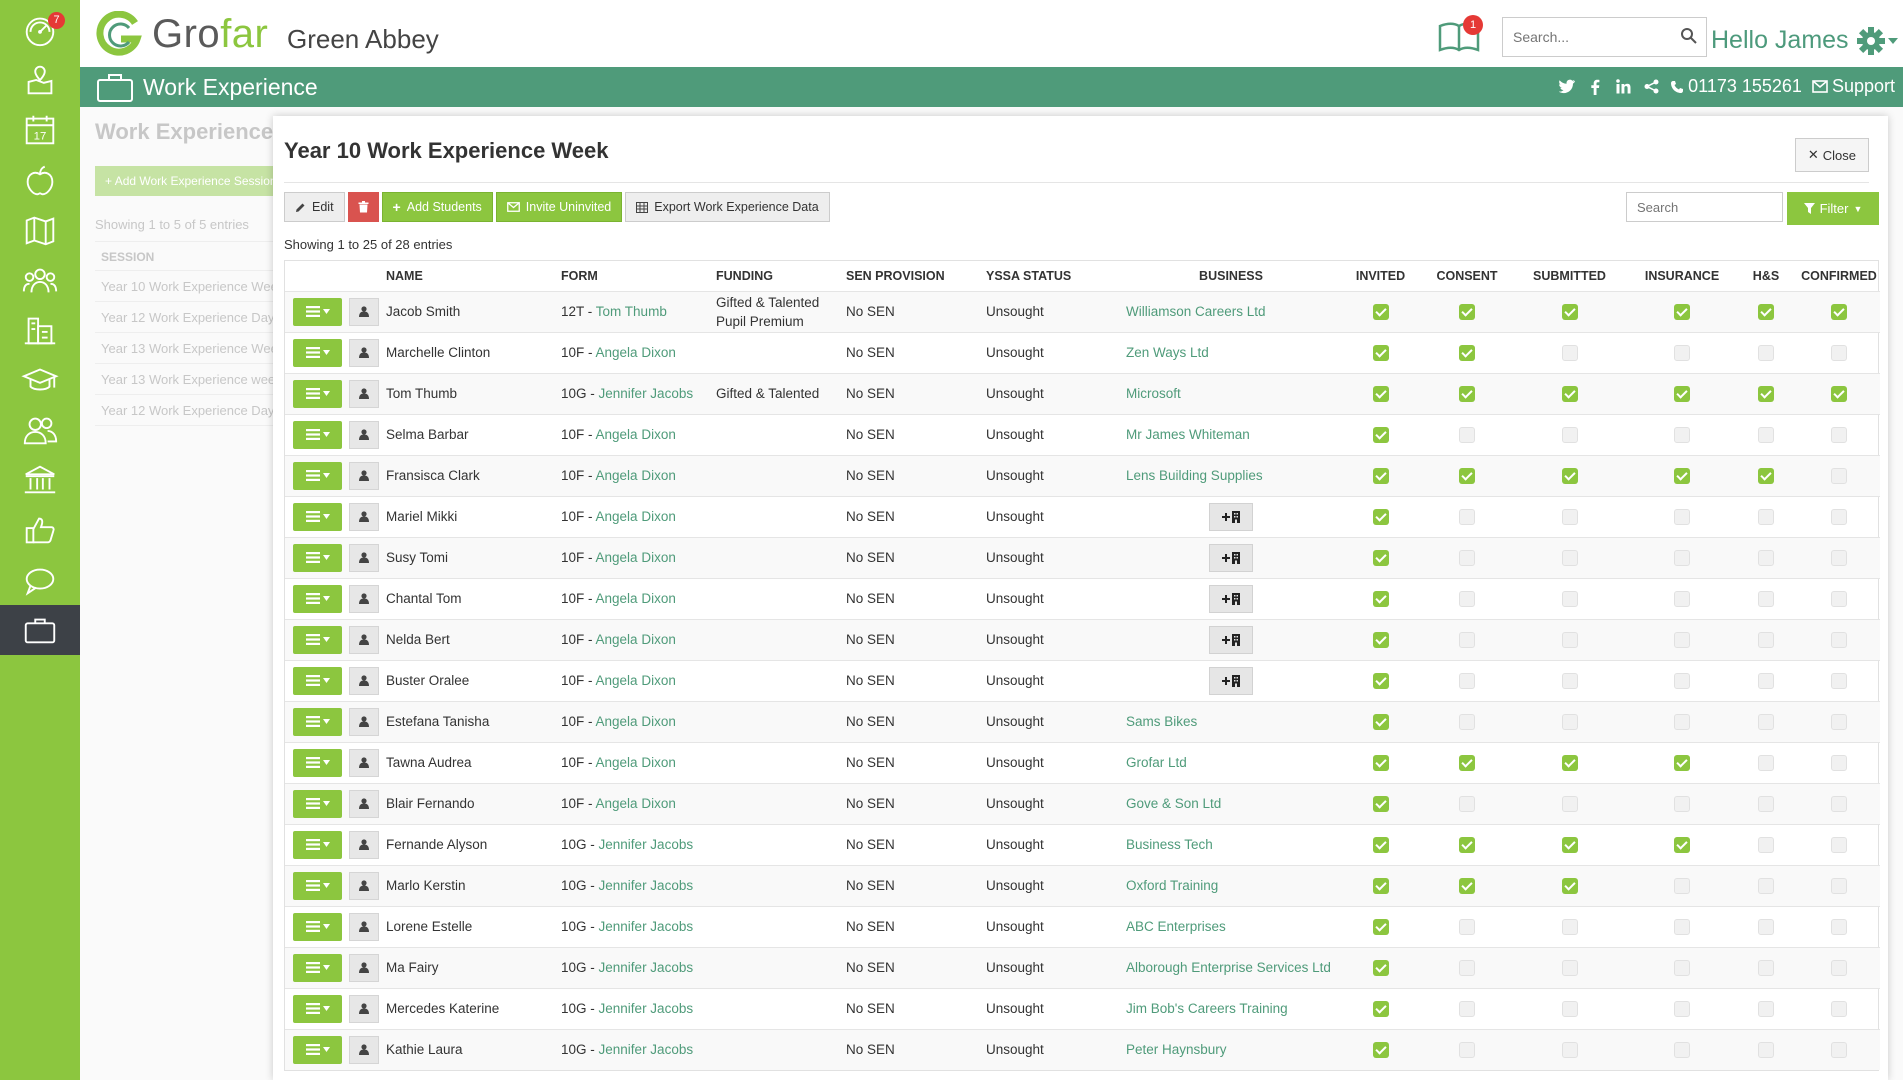 This screenshot has width=1903, height=1080. What do you see at coordinates (40, 130) in the screenshot?
I see `sidebar-item-calendar: 17` at bounding box center [40, 130].